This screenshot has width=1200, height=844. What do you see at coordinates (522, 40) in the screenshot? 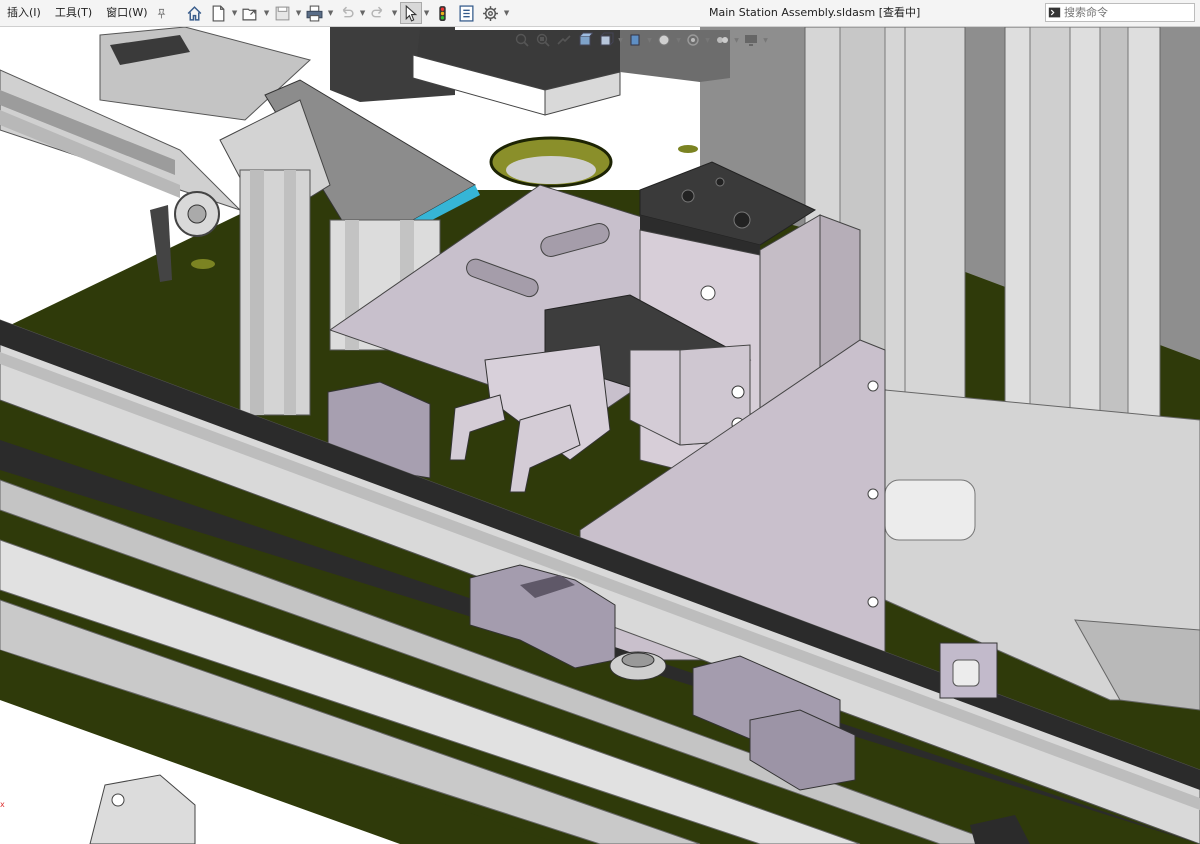
I see `zoom-to-fit-icon` at bounding box center [522, 40].